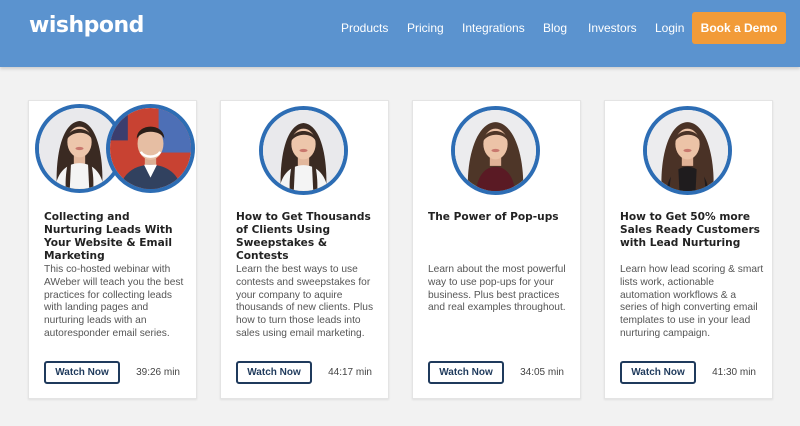 The image size is (800, 426). Describe the element at coordinates (86, 25) in the screenshot. I see `wishpond-logo: wishpond` at that location.